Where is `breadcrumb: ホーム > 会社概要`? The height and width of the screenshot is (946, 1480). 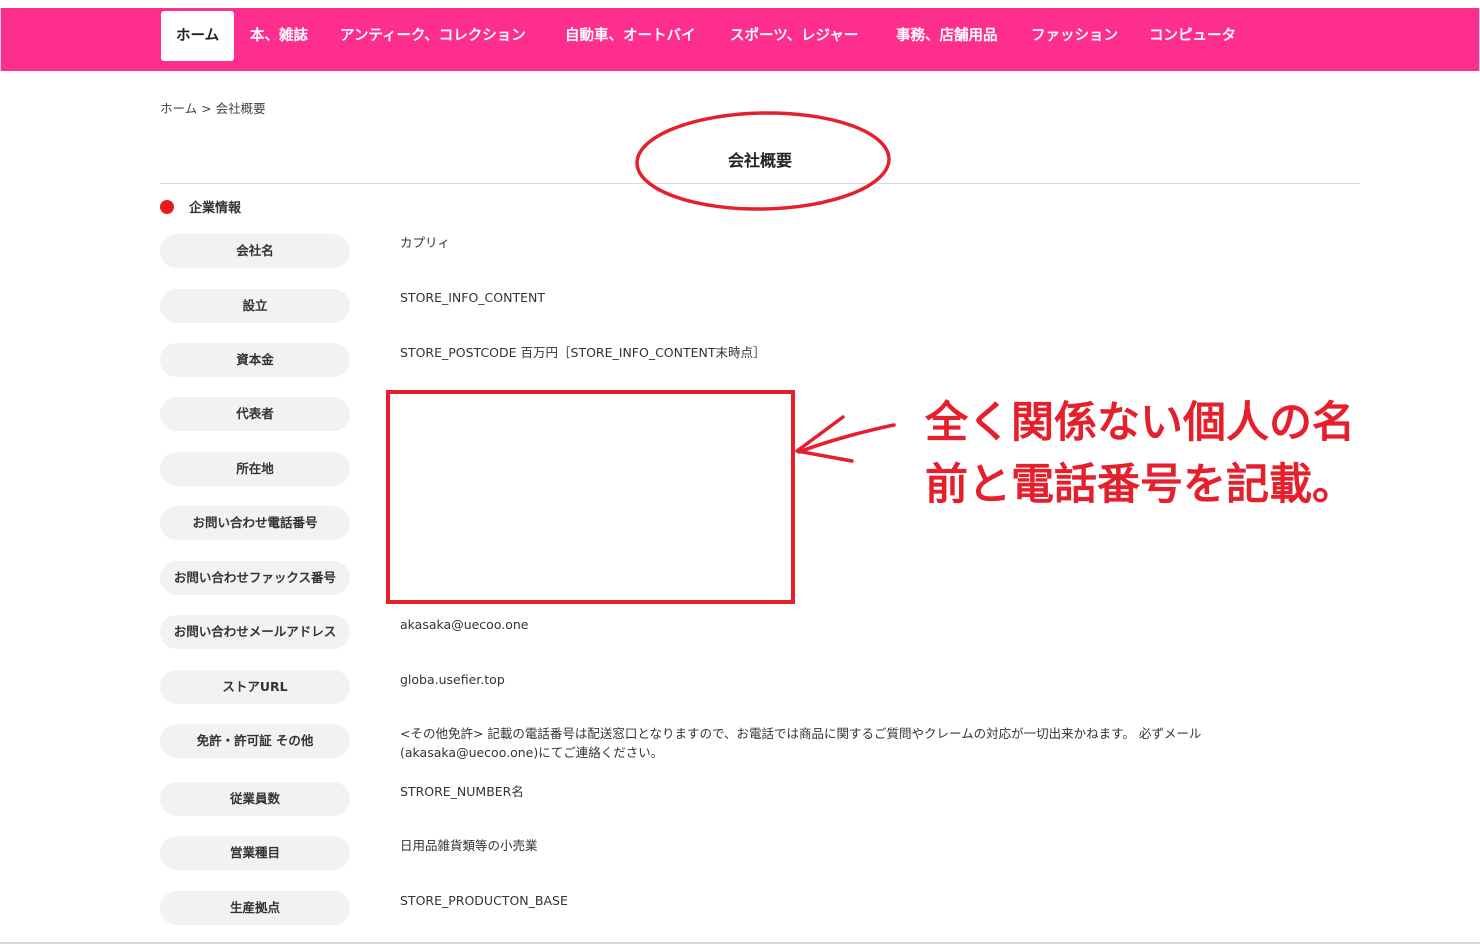
breadcrumb: ホーム > 会社概要 is located at coordinates (213, 107).